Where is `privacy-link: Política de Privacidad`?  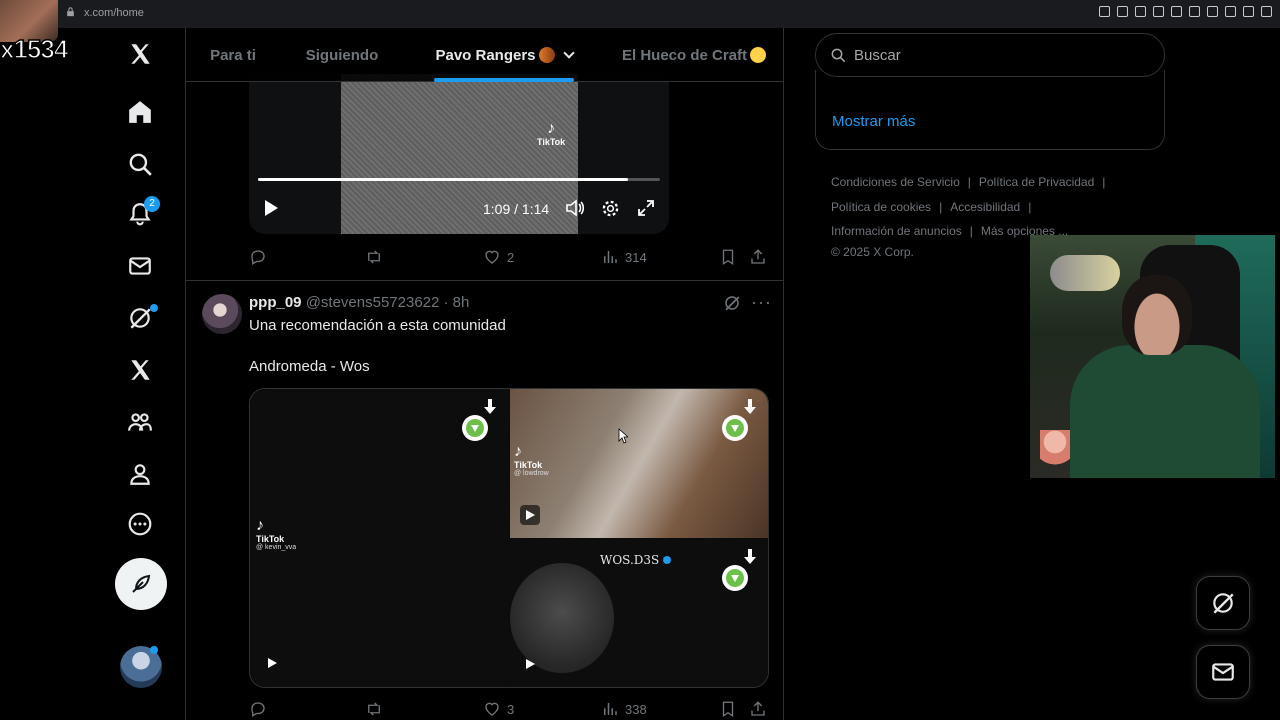
privacy-link: Política de Privacidad is located at coordinates (1036, 182).